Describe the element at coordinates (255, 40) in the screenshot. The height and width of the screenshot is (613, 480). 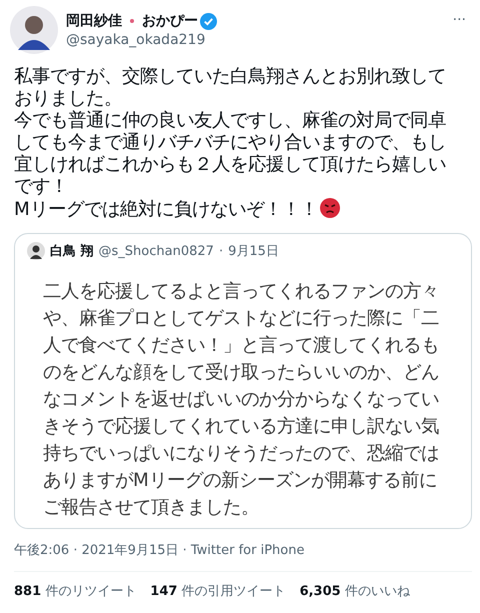
I see `user-handle: @sayaka_okada219` at that location.